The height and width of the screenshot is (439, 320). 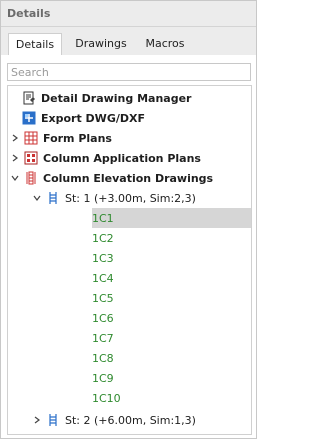 What do you see at coordinates (165, 44) in the screenshot?
I see `tab-macros: Macros` at bounding box center [165, 44].